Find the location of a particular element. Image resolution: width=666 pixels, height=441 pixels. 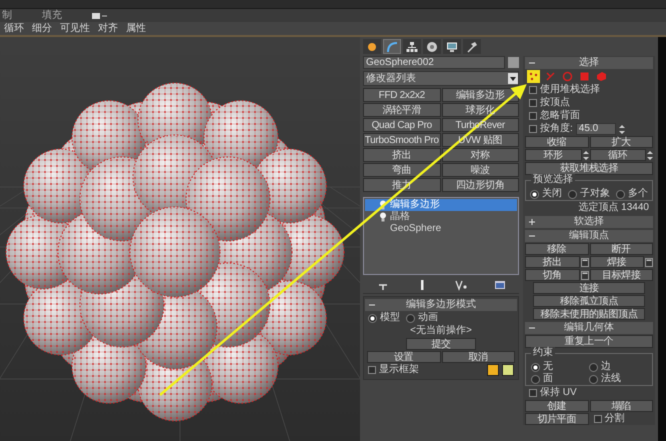

modifier-button: 涡轮平滑 is located at coordinates (401, 110).